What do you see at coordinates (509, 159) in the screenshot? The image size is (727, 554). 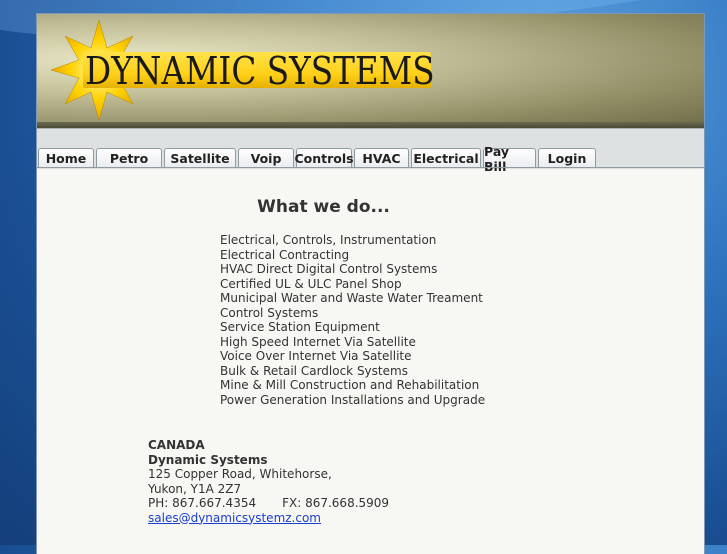 I see `tab-pay-bill: Pay Bill` at bounding box center [509, 159].